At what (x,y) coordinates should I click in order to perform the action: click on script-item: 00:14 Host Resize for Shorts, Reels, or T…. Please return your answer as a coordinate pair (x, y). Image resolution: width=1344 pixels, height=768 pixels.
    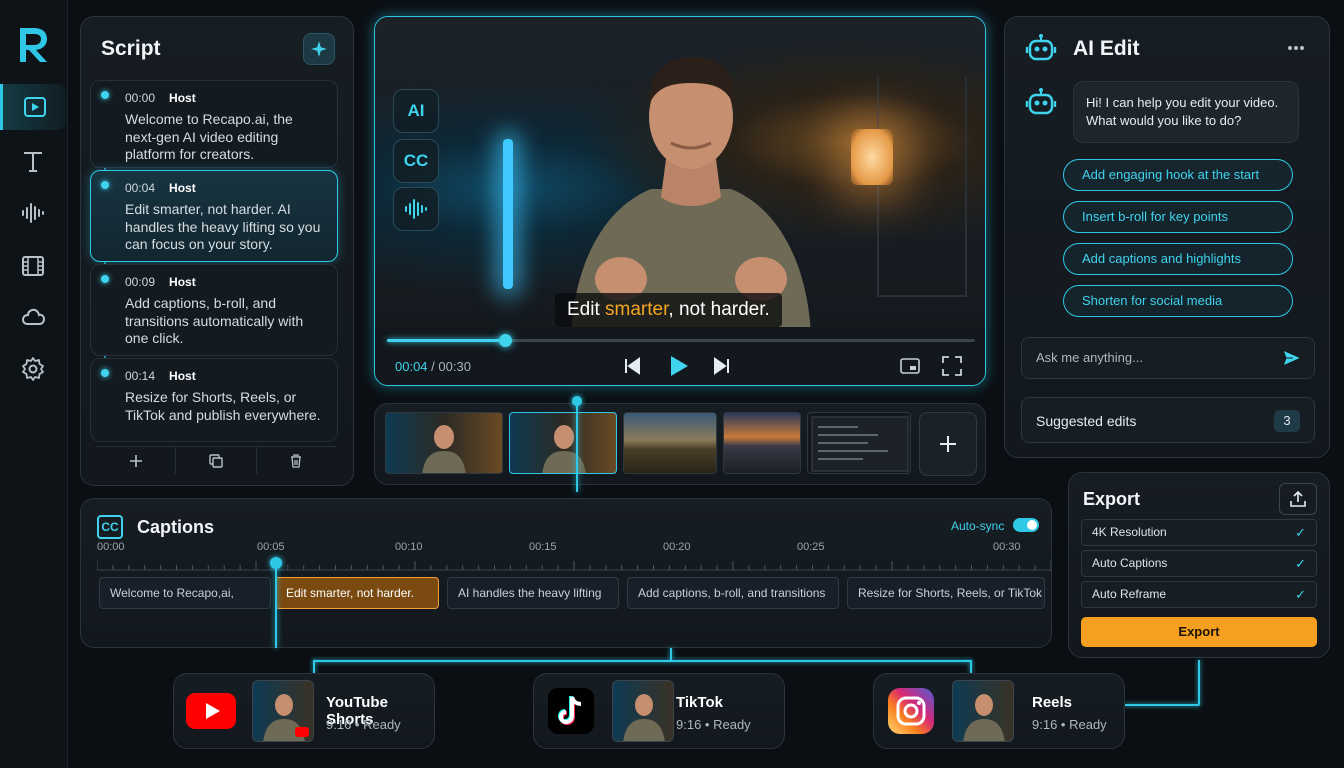
    Looking at the image, I should click on (214, 400).